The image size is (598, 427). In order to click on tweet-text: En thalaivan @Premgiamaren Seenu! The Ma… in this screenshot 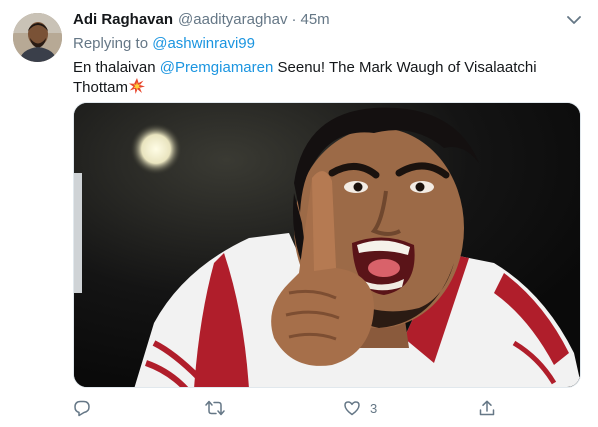, I will do `click(323, 78)`.